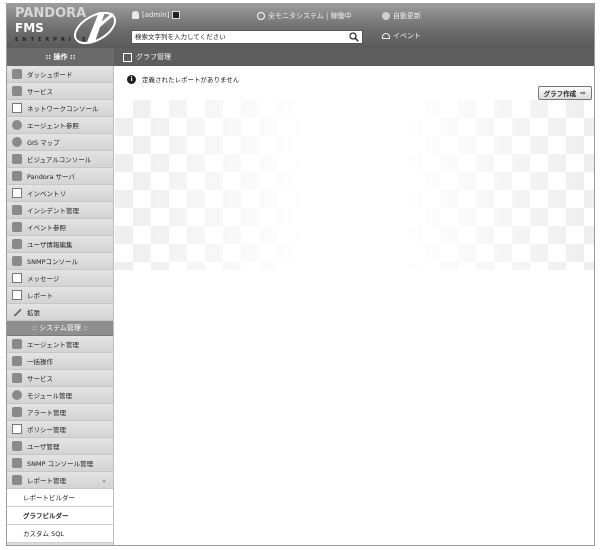  What do you see at coordinates (43, 447) in the screenshot?
I see `sidebar-item-label: ユーザ管理` at bounding box center [43, 447].